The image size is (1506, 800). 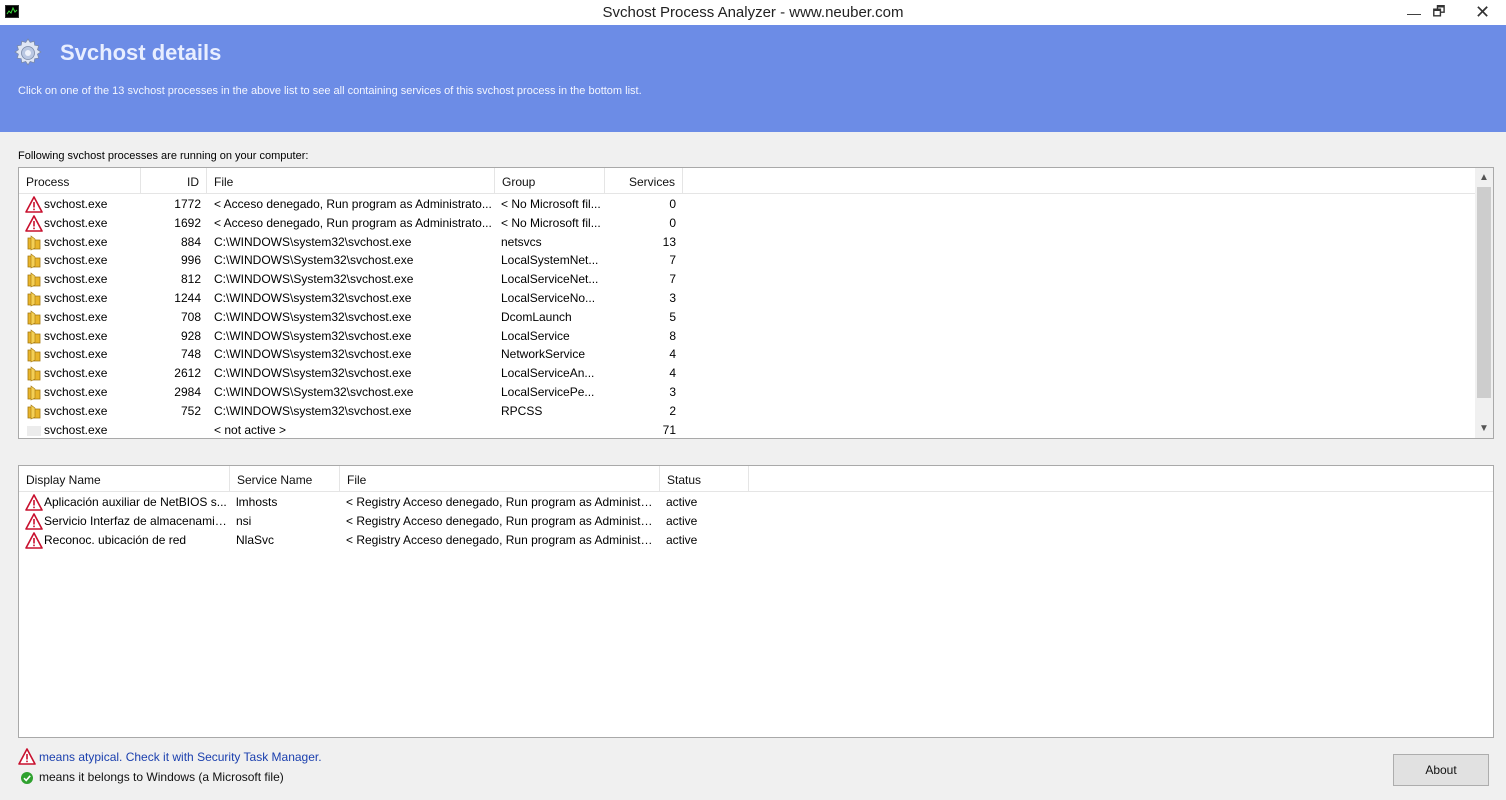 I want to click on column-header-id: ID, so click(x=174, y=181).